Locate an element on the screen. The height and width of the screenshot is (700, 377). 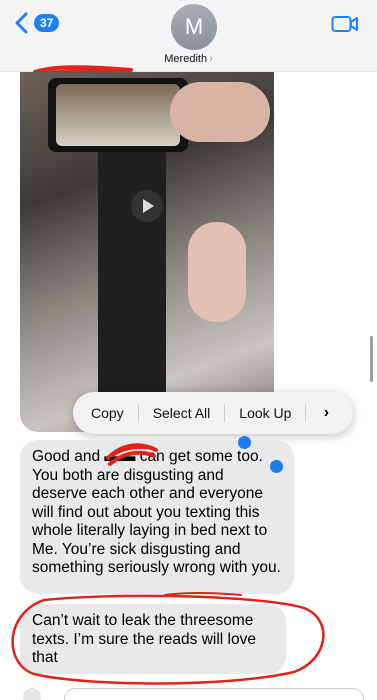
more-options-icon: › is located at coordinates (326, 413).